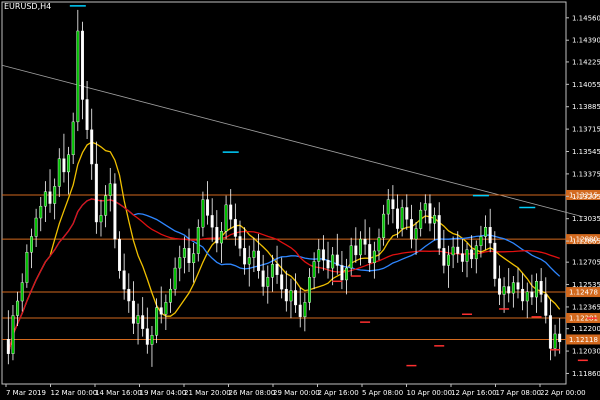  I want to click on price-tick-label: 1.13545, so click(586, 152).